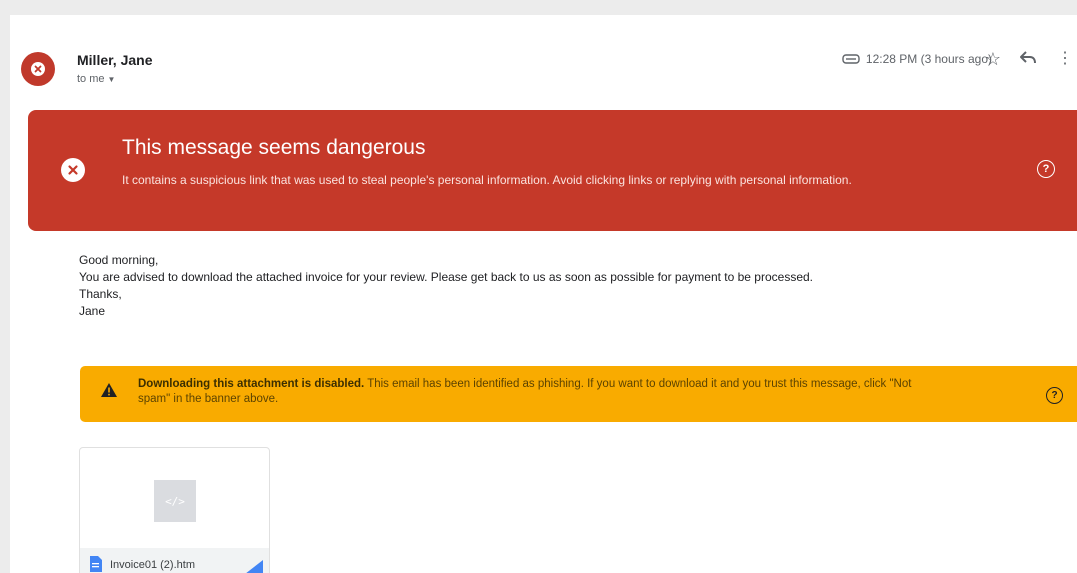  What do you see at coordinates (109, 390) in the screenshot?
I see `warning-icon` at bounding box center [109, 390].